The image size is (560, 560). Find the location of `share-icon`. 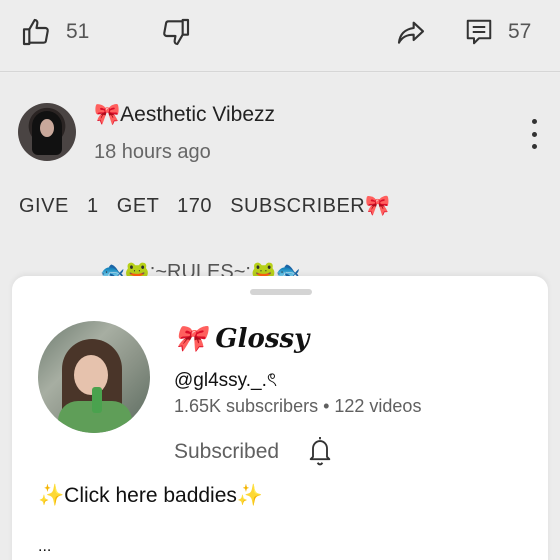

share-icon is located at coordinates (411, 32).